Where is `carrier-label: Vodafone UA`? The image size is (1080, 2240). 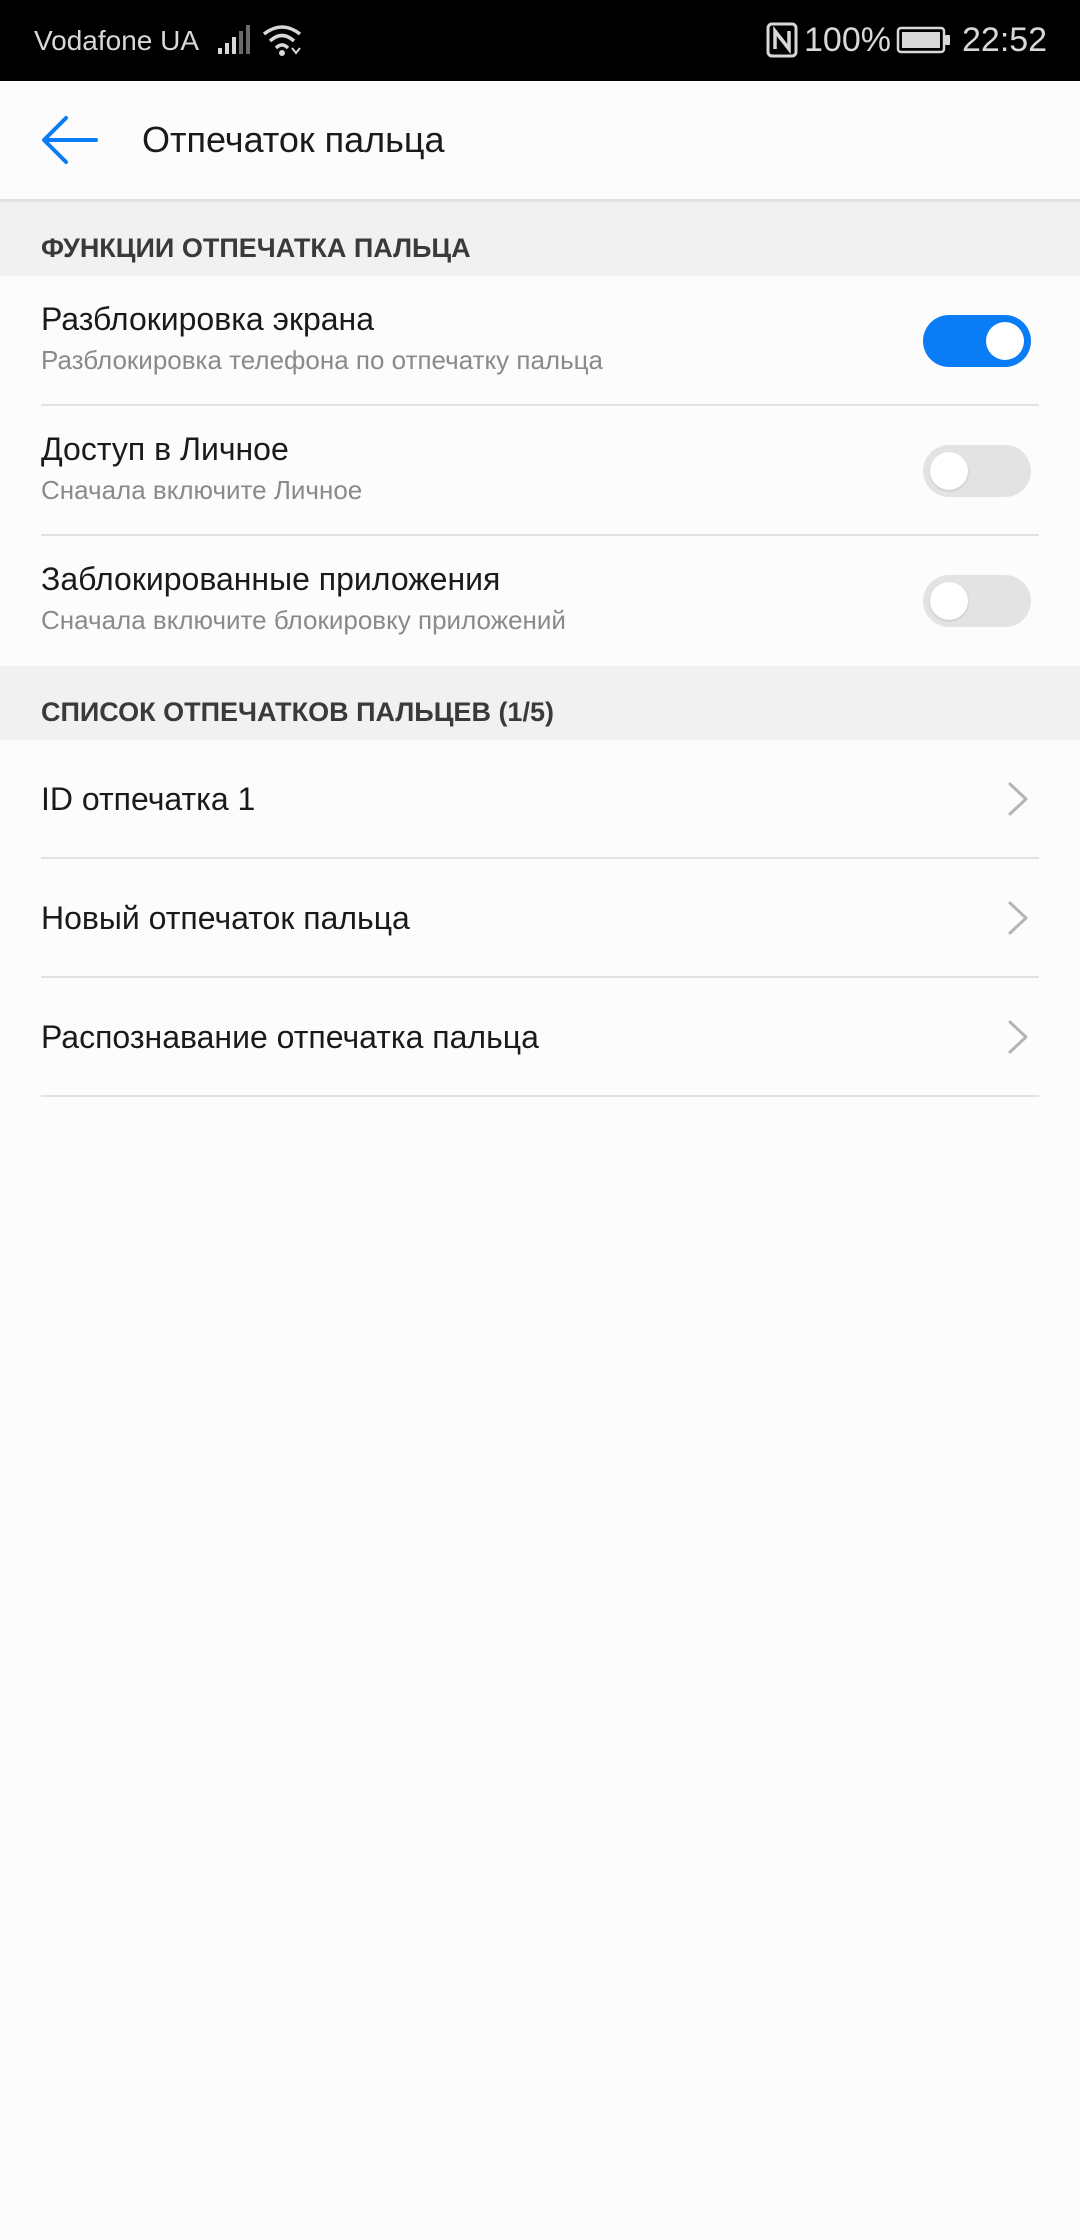 carrier-label: Vodafone UA is located at coordinates (117, 40).